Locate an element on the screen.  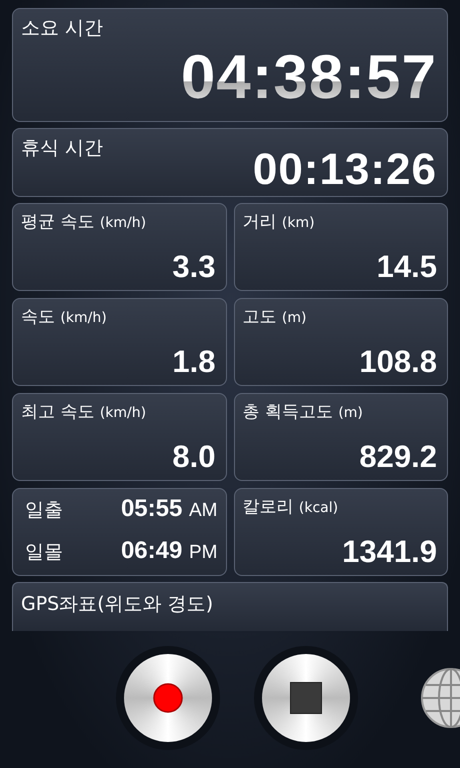
stat-label: 평균 속도 (km/h) is located at coordinates (83, 221).